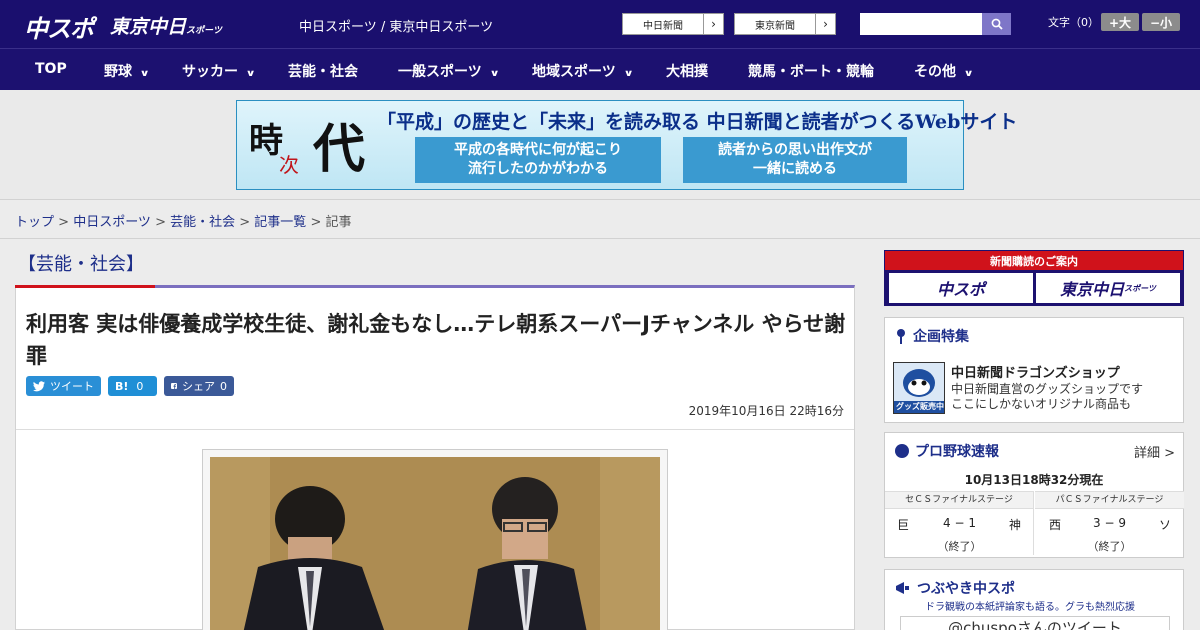 The height and width of the screenshot is (630, 1200). What do you see at coordinates (118, 72) in the screenshot?
I see `nav-label: 野球` at bounding box center [118, 72].